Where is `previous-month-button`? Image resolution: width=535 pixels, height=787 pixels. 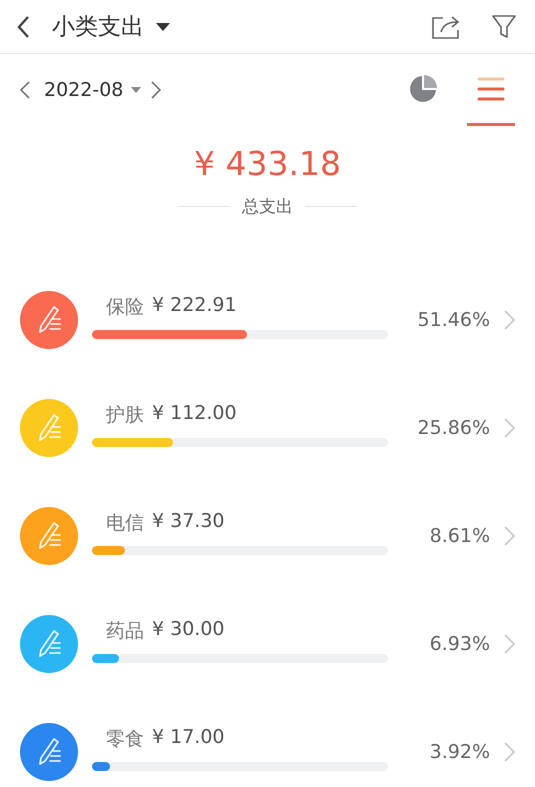
previous-month-button is located at coordinates (25, 90).